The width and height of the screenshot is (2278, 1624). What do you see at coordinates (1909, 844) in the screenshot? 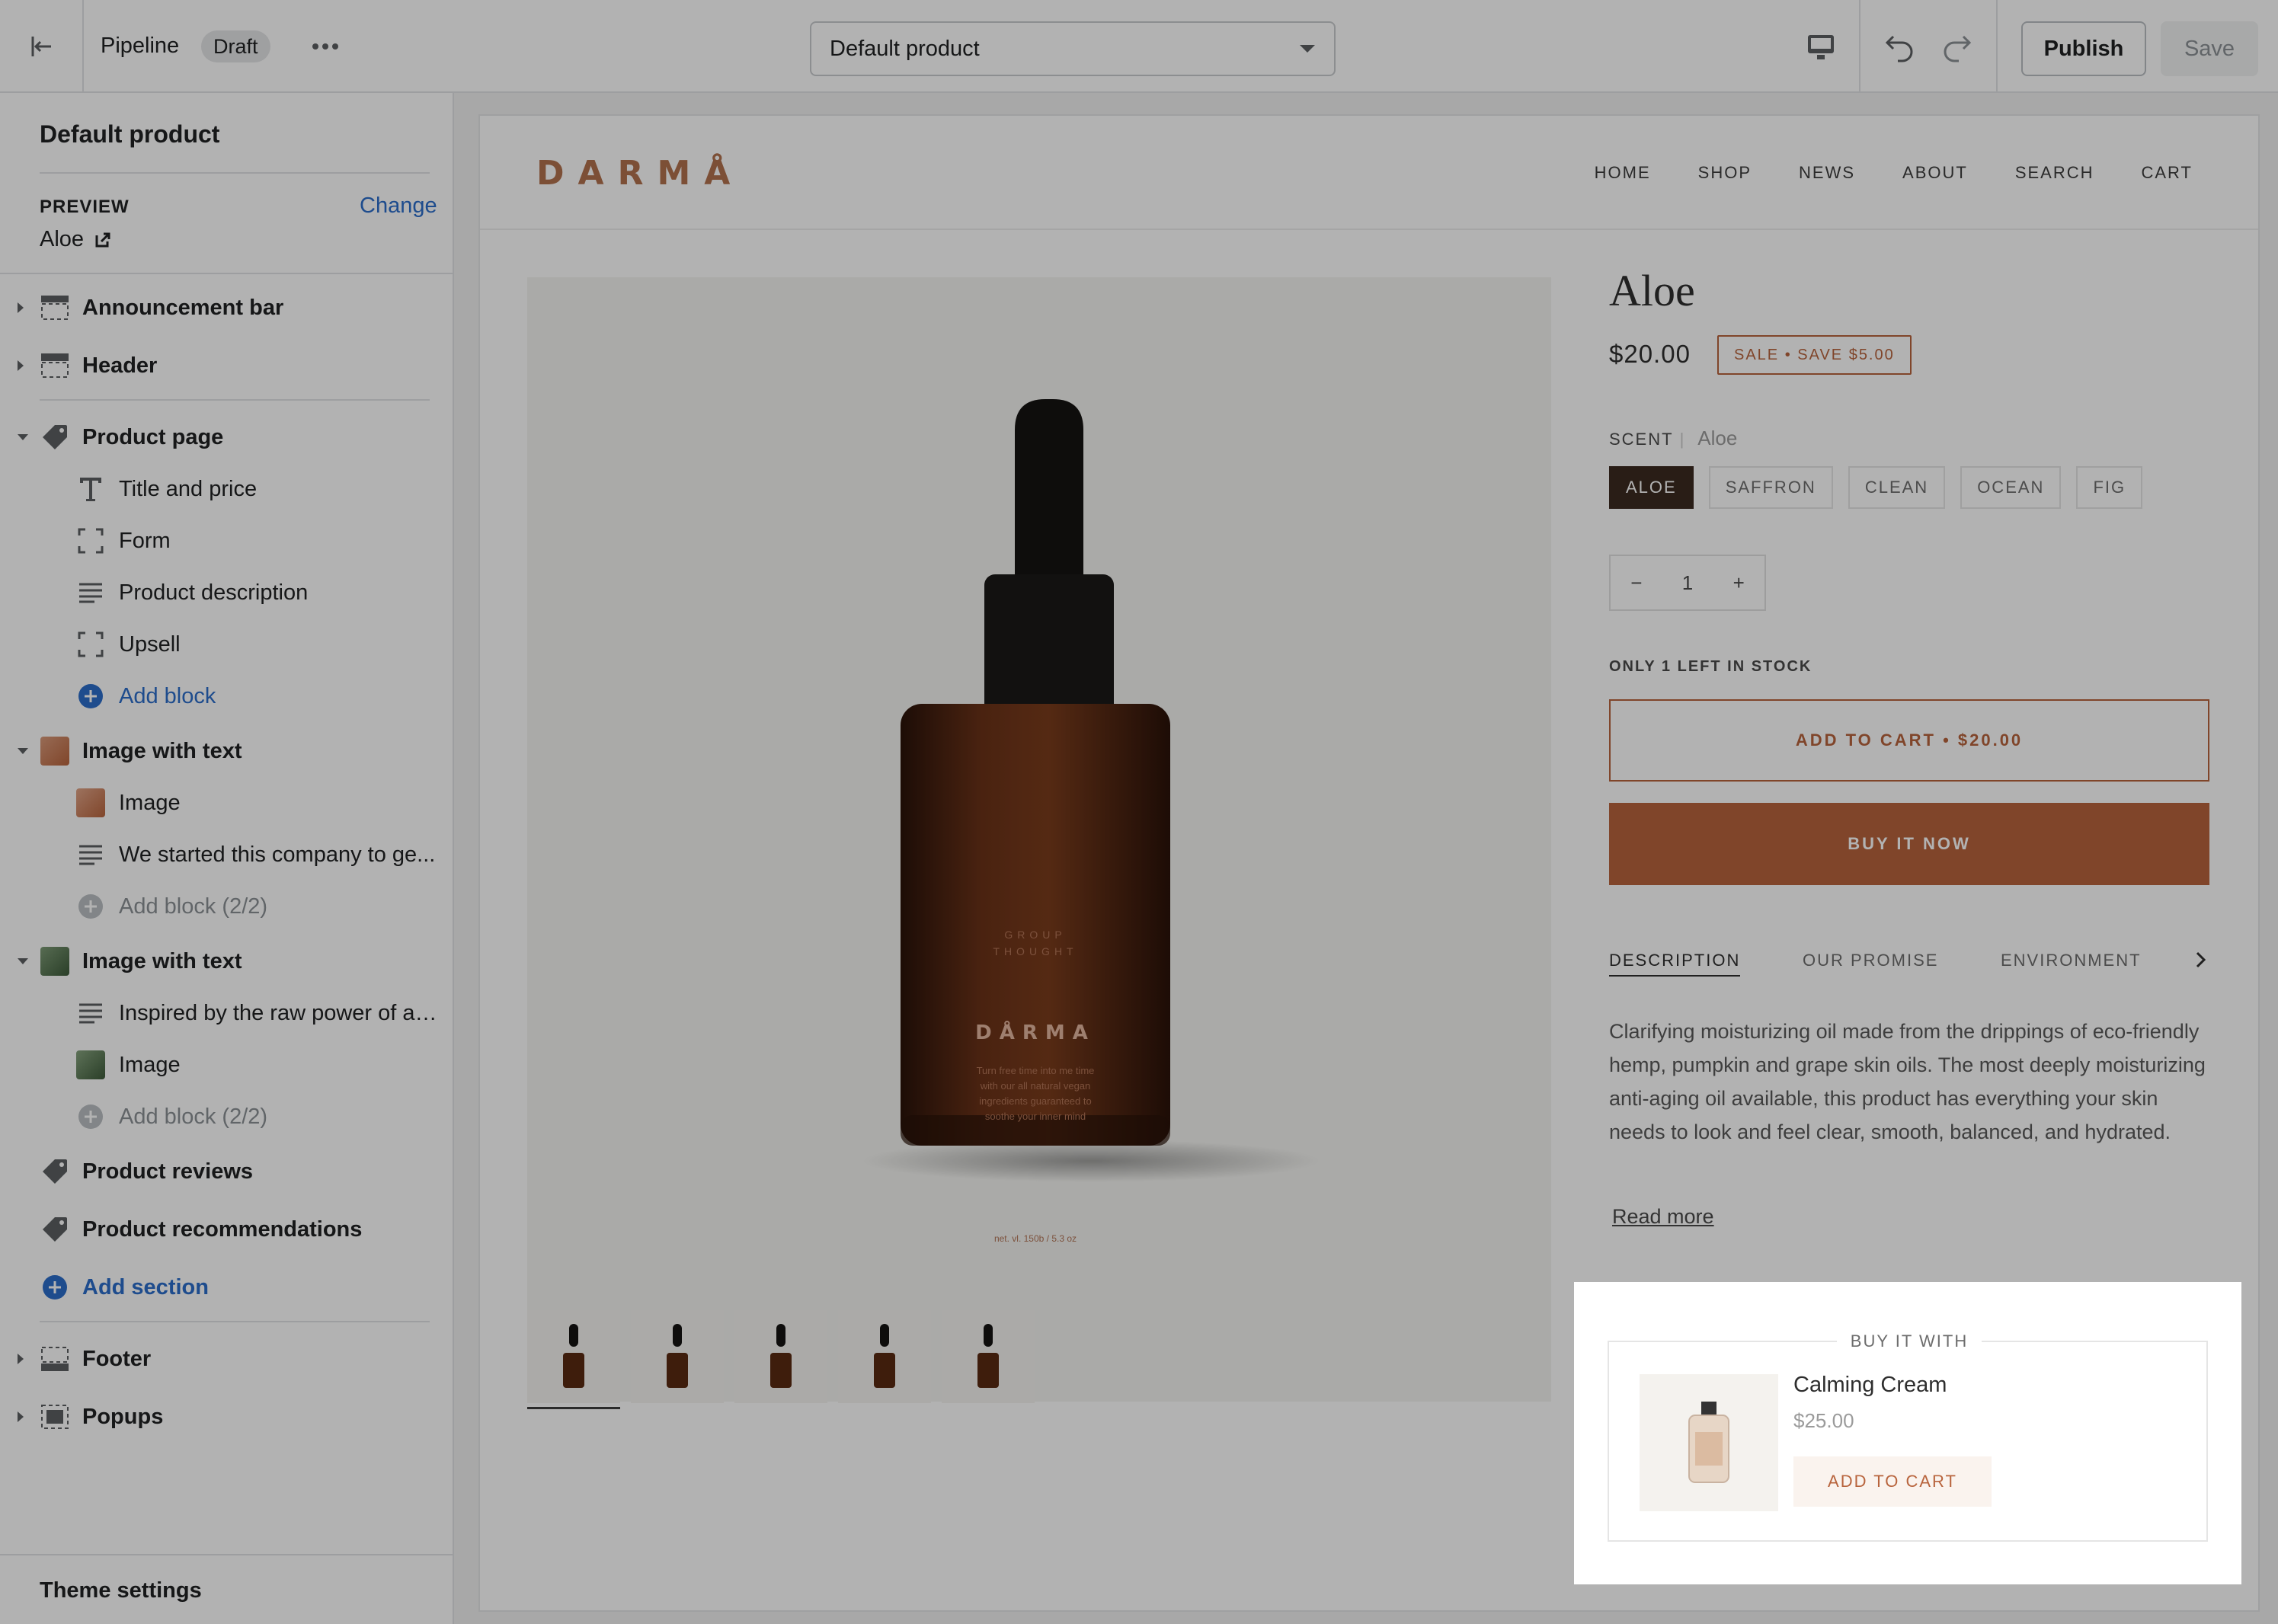
I see `buy-it-now-button: BUY IT NOW` at bounding box center [1909, 844].